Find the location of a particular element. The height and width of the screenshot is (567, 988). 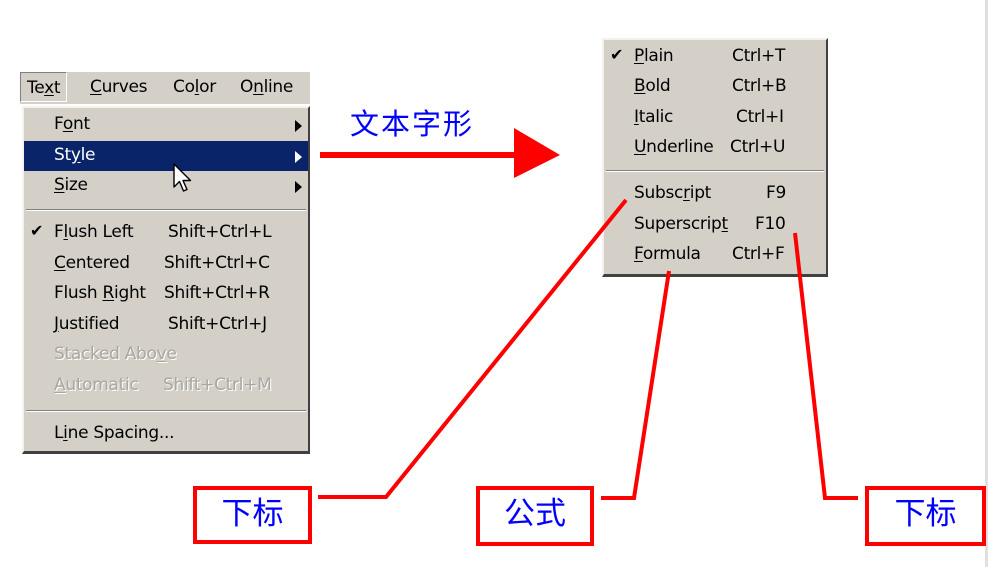

arrow-head-icon is located at coordinates (537, 153).